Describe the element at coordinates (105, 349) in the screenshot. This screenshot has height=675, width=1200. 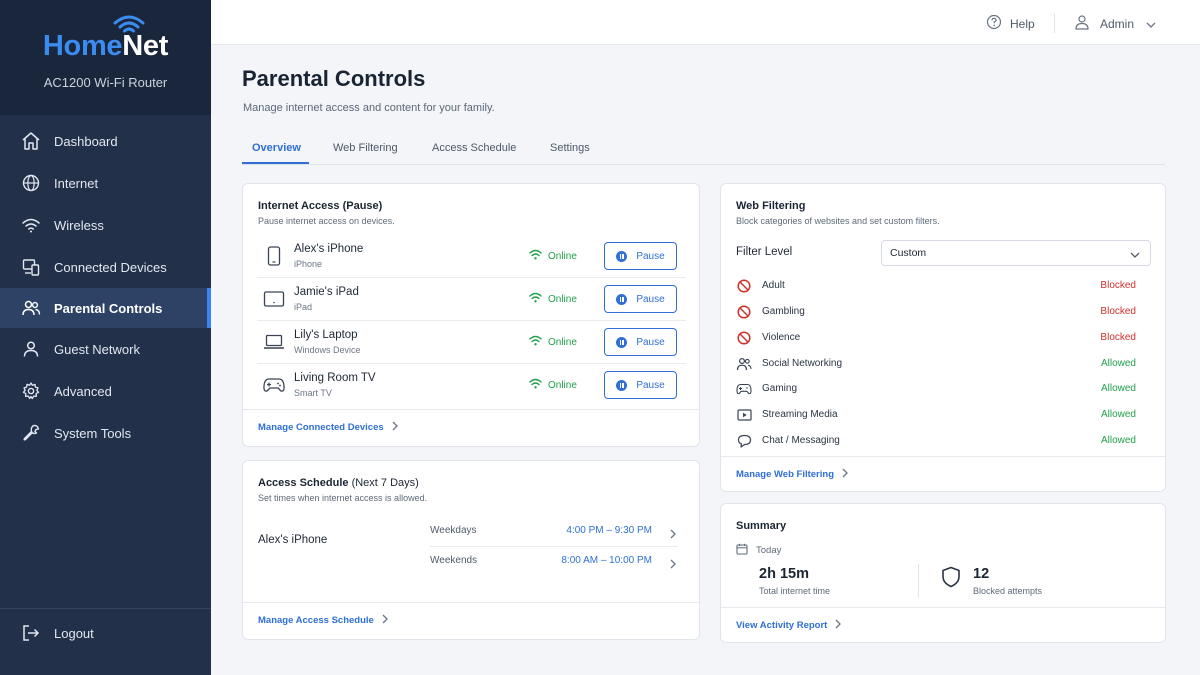
I see `sidebar-item-guest-network: Guest Network` at that location.